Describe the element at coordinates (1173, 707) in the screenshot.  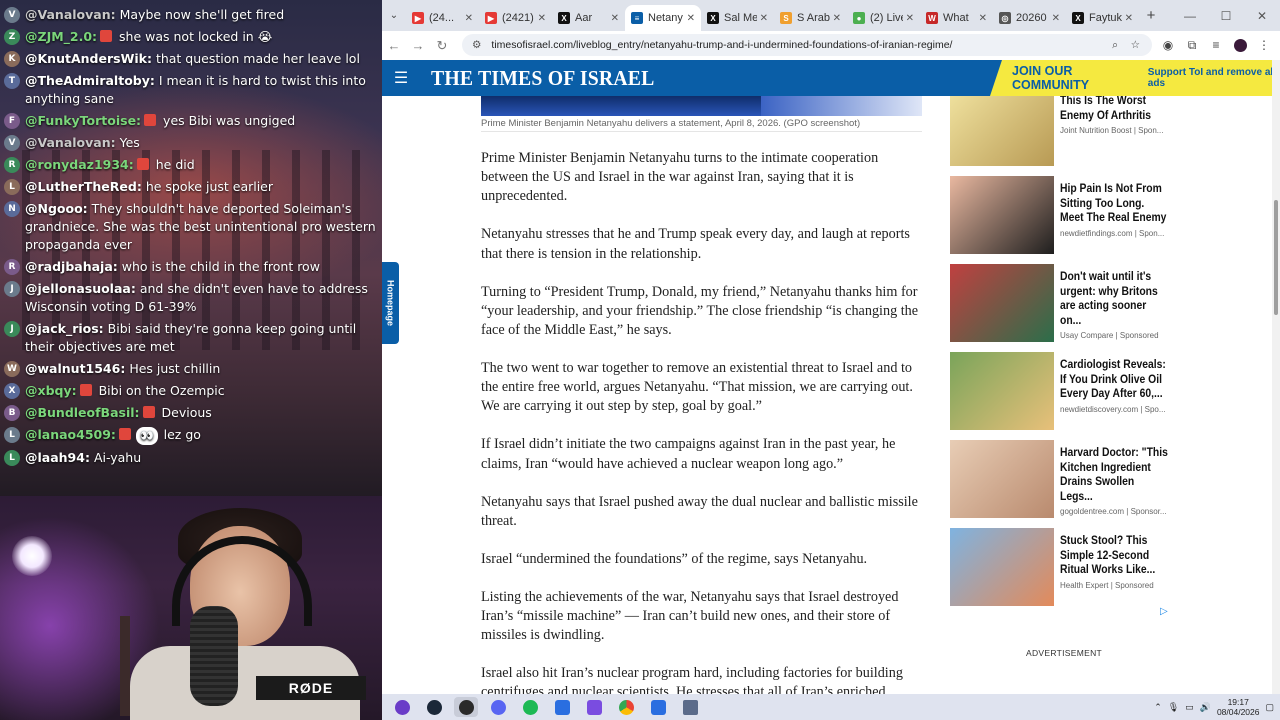
I see `microphone-tray-icon: 🎙` at that location.